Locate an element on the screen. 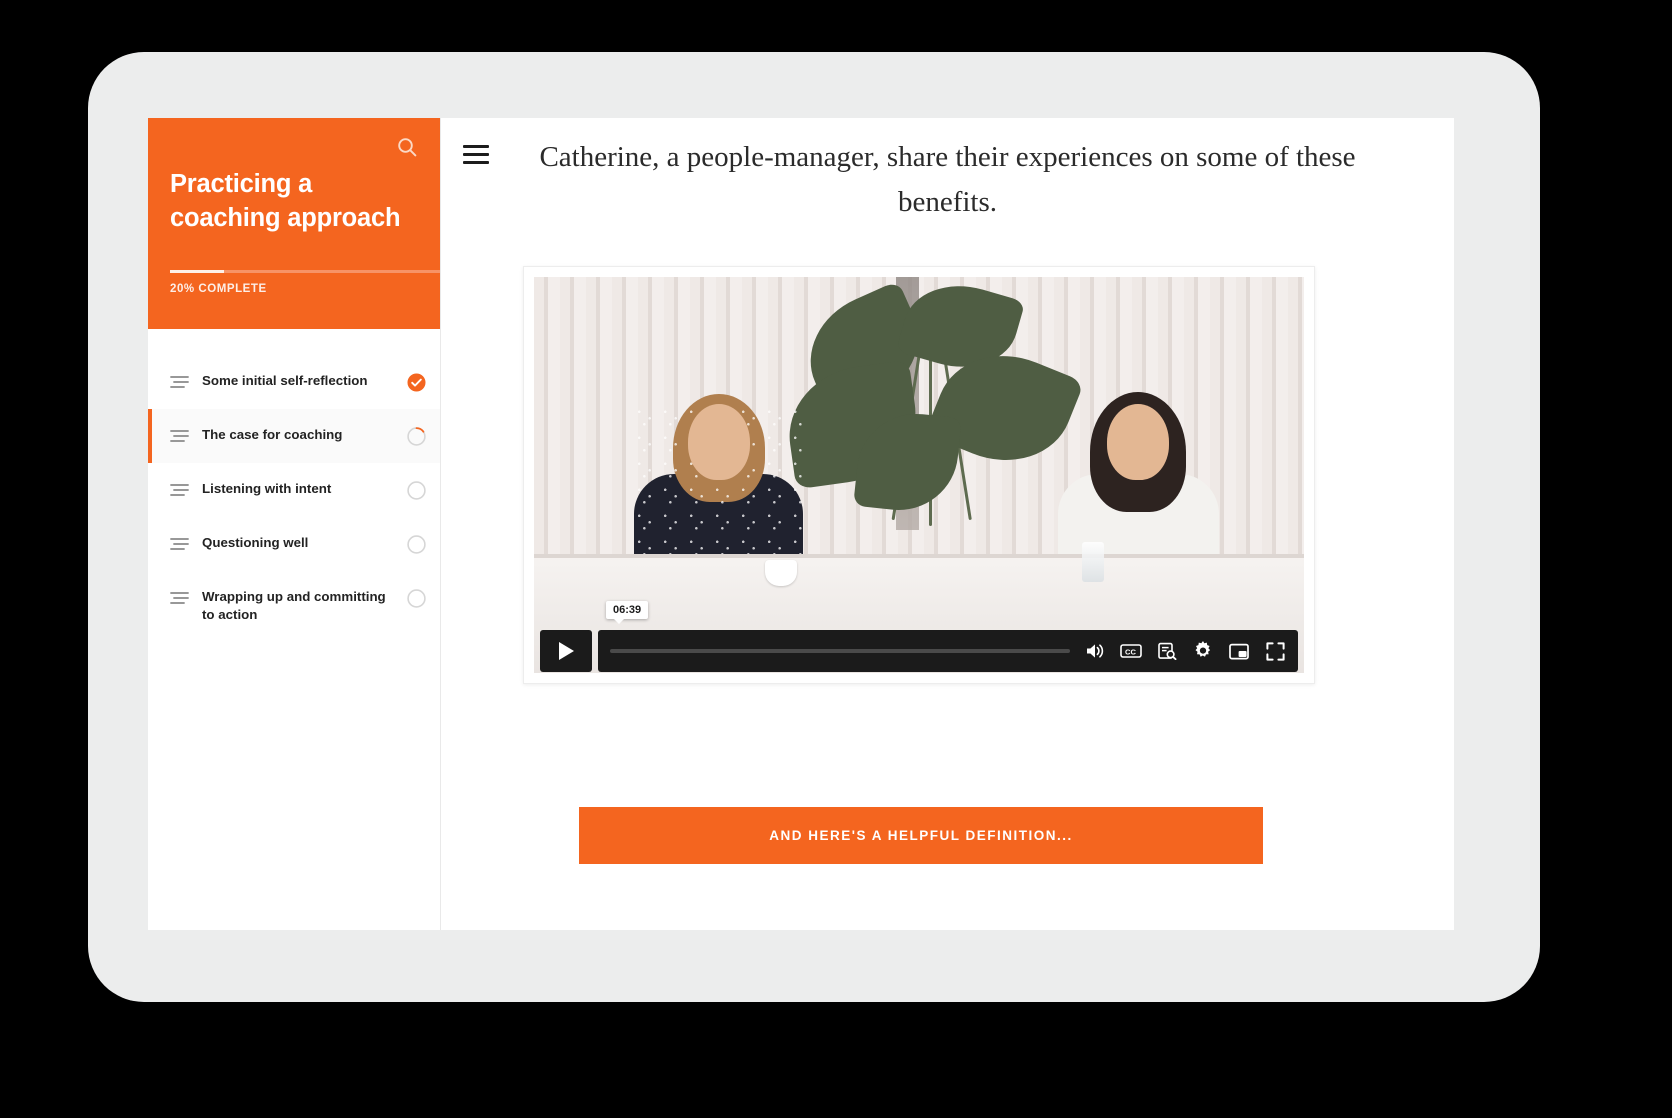  progress-label: 20% COMPLETE is located at coordinates (218, 289).